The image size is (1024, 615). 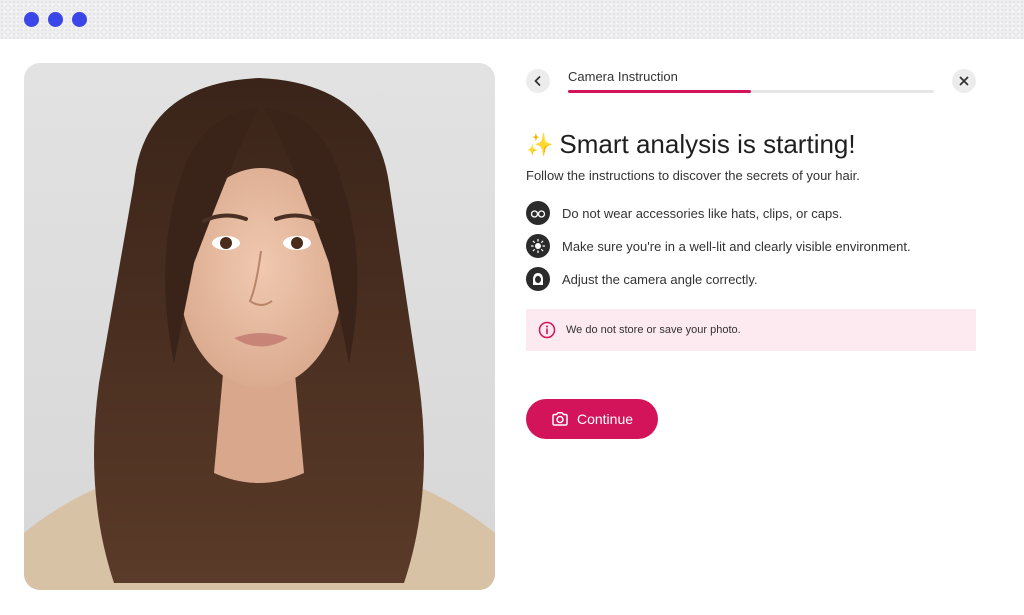 I want to click on progress-fill, so click(x=659, y=91).